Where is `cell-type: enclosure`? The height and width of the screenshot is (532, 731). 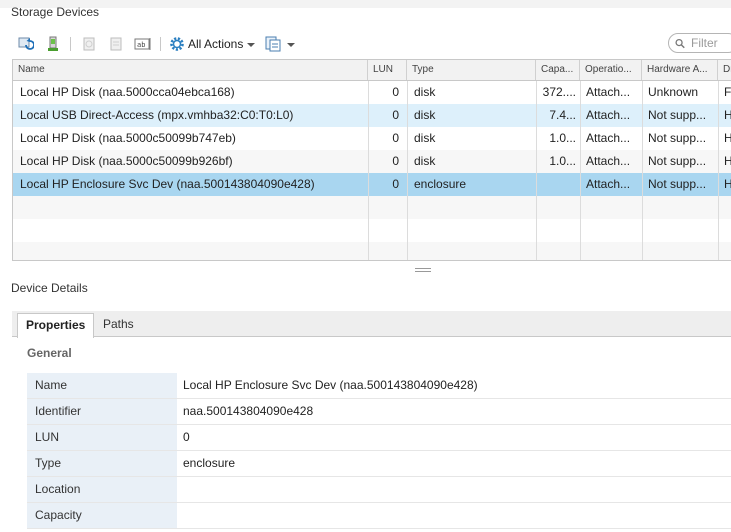
cell-type: enclosure is located at coordinates (440, 184).